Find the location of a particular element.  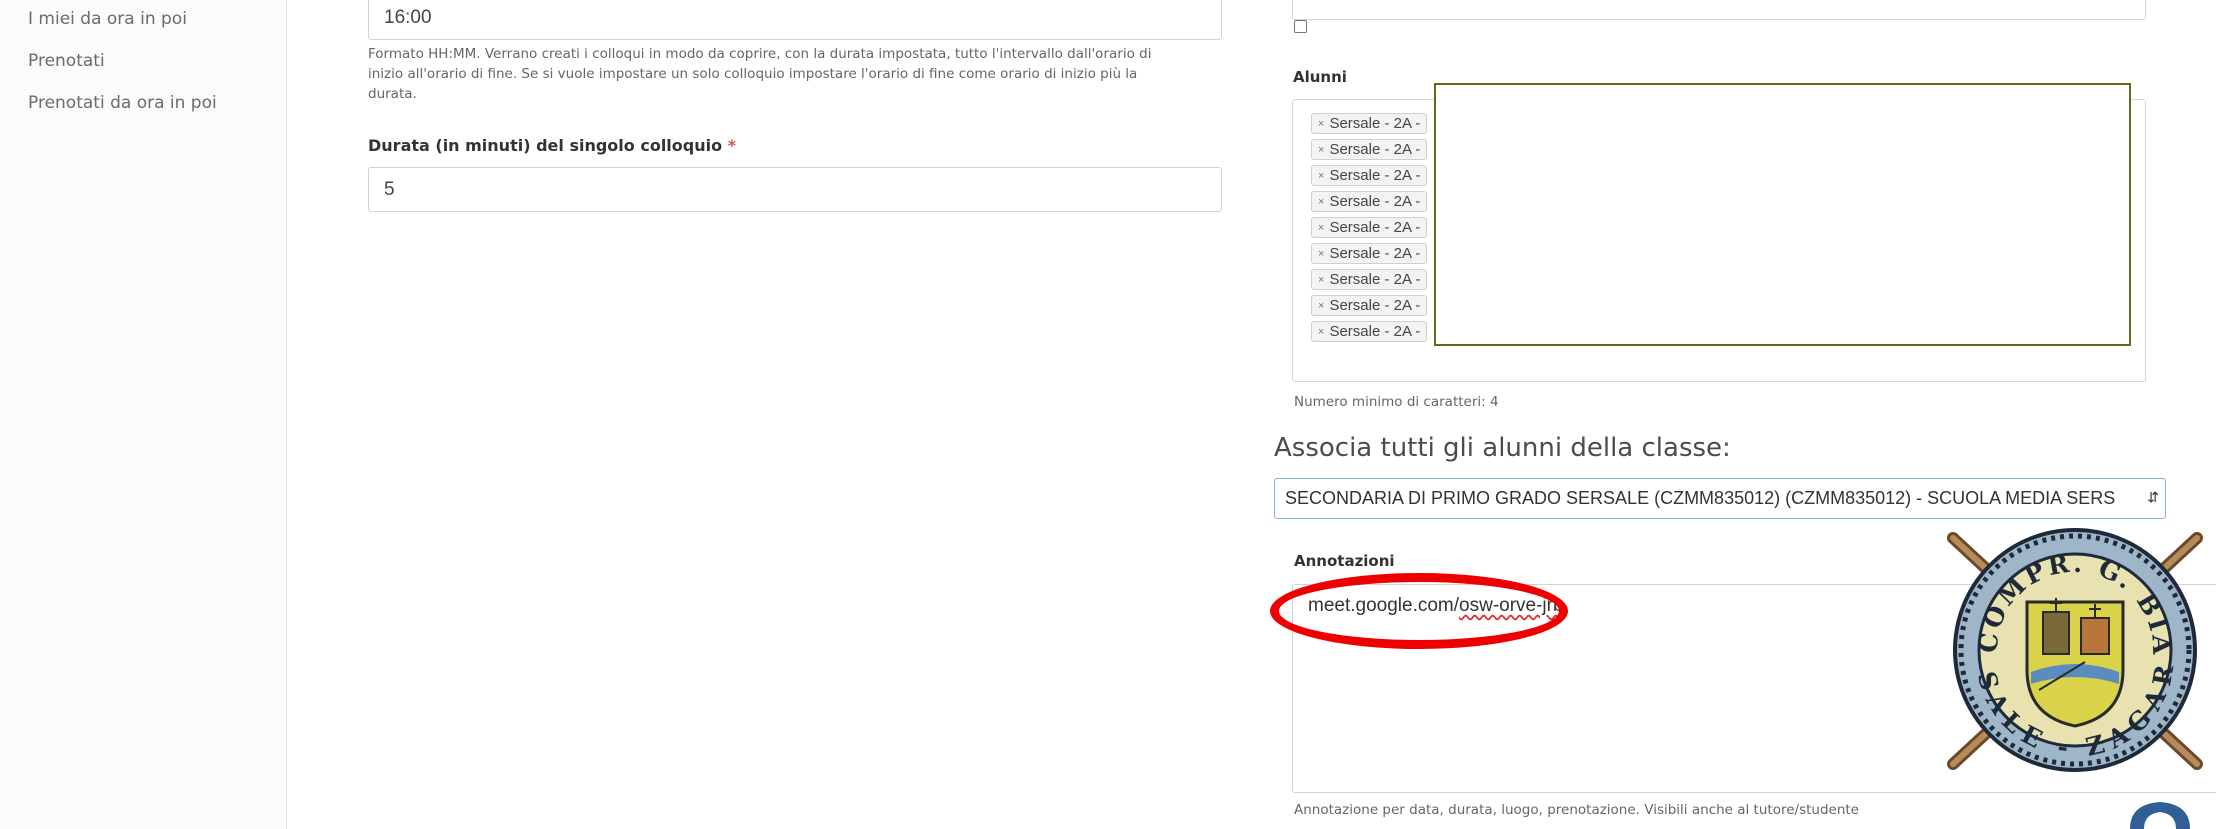

students-label: Alunni is located at coordinates (1320, 77).